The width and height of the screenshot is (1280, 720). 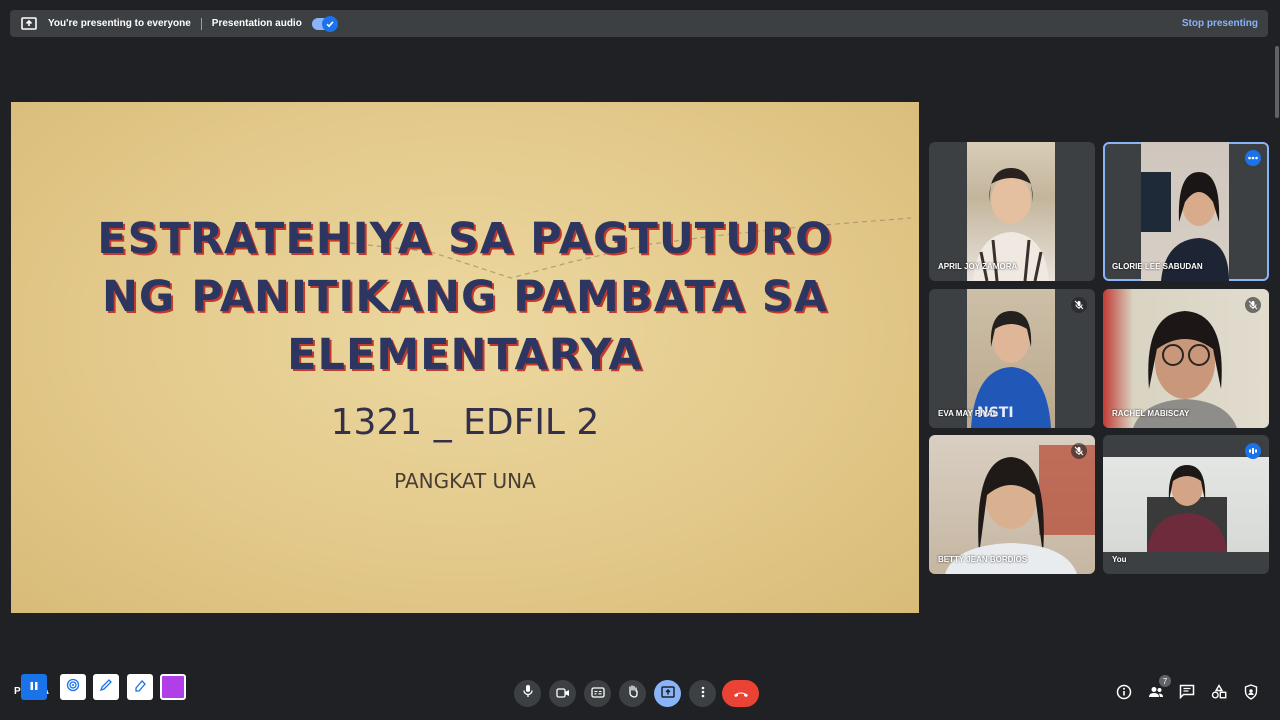 I want to click on more-options-button, so click(x=702, y=693).